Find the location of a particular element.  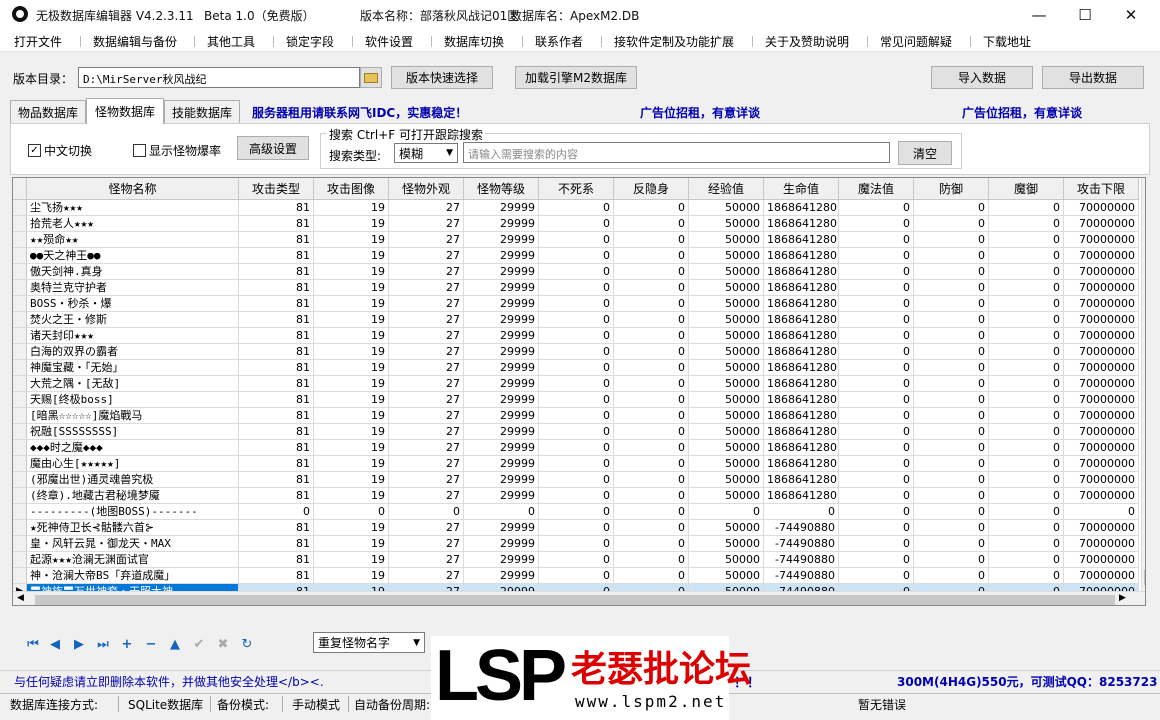

monster-name-cell: ★死神侍卫长⊰骷髅六首⊱ is located at coordinates (133, 528).